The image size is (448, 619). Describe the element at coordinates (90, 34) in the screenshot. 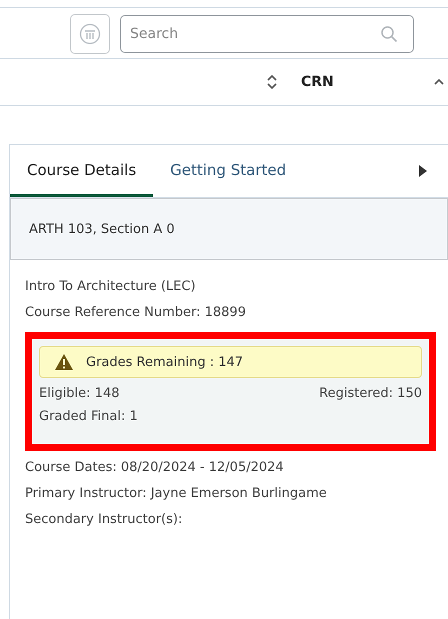

I see `columns-icon` at that location.